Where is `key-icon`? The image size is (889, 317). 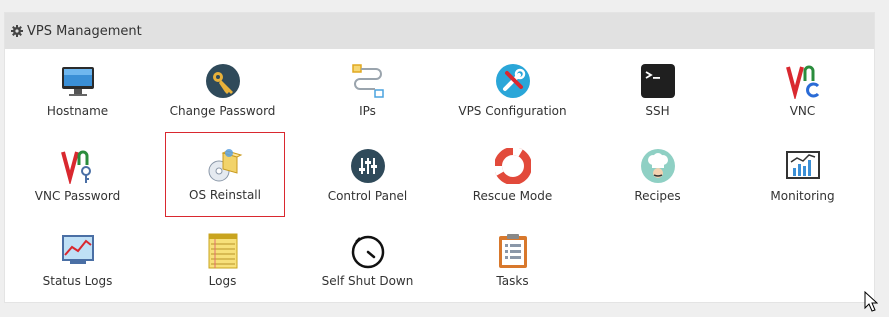 key-icon is located at coordinates (222, 81).